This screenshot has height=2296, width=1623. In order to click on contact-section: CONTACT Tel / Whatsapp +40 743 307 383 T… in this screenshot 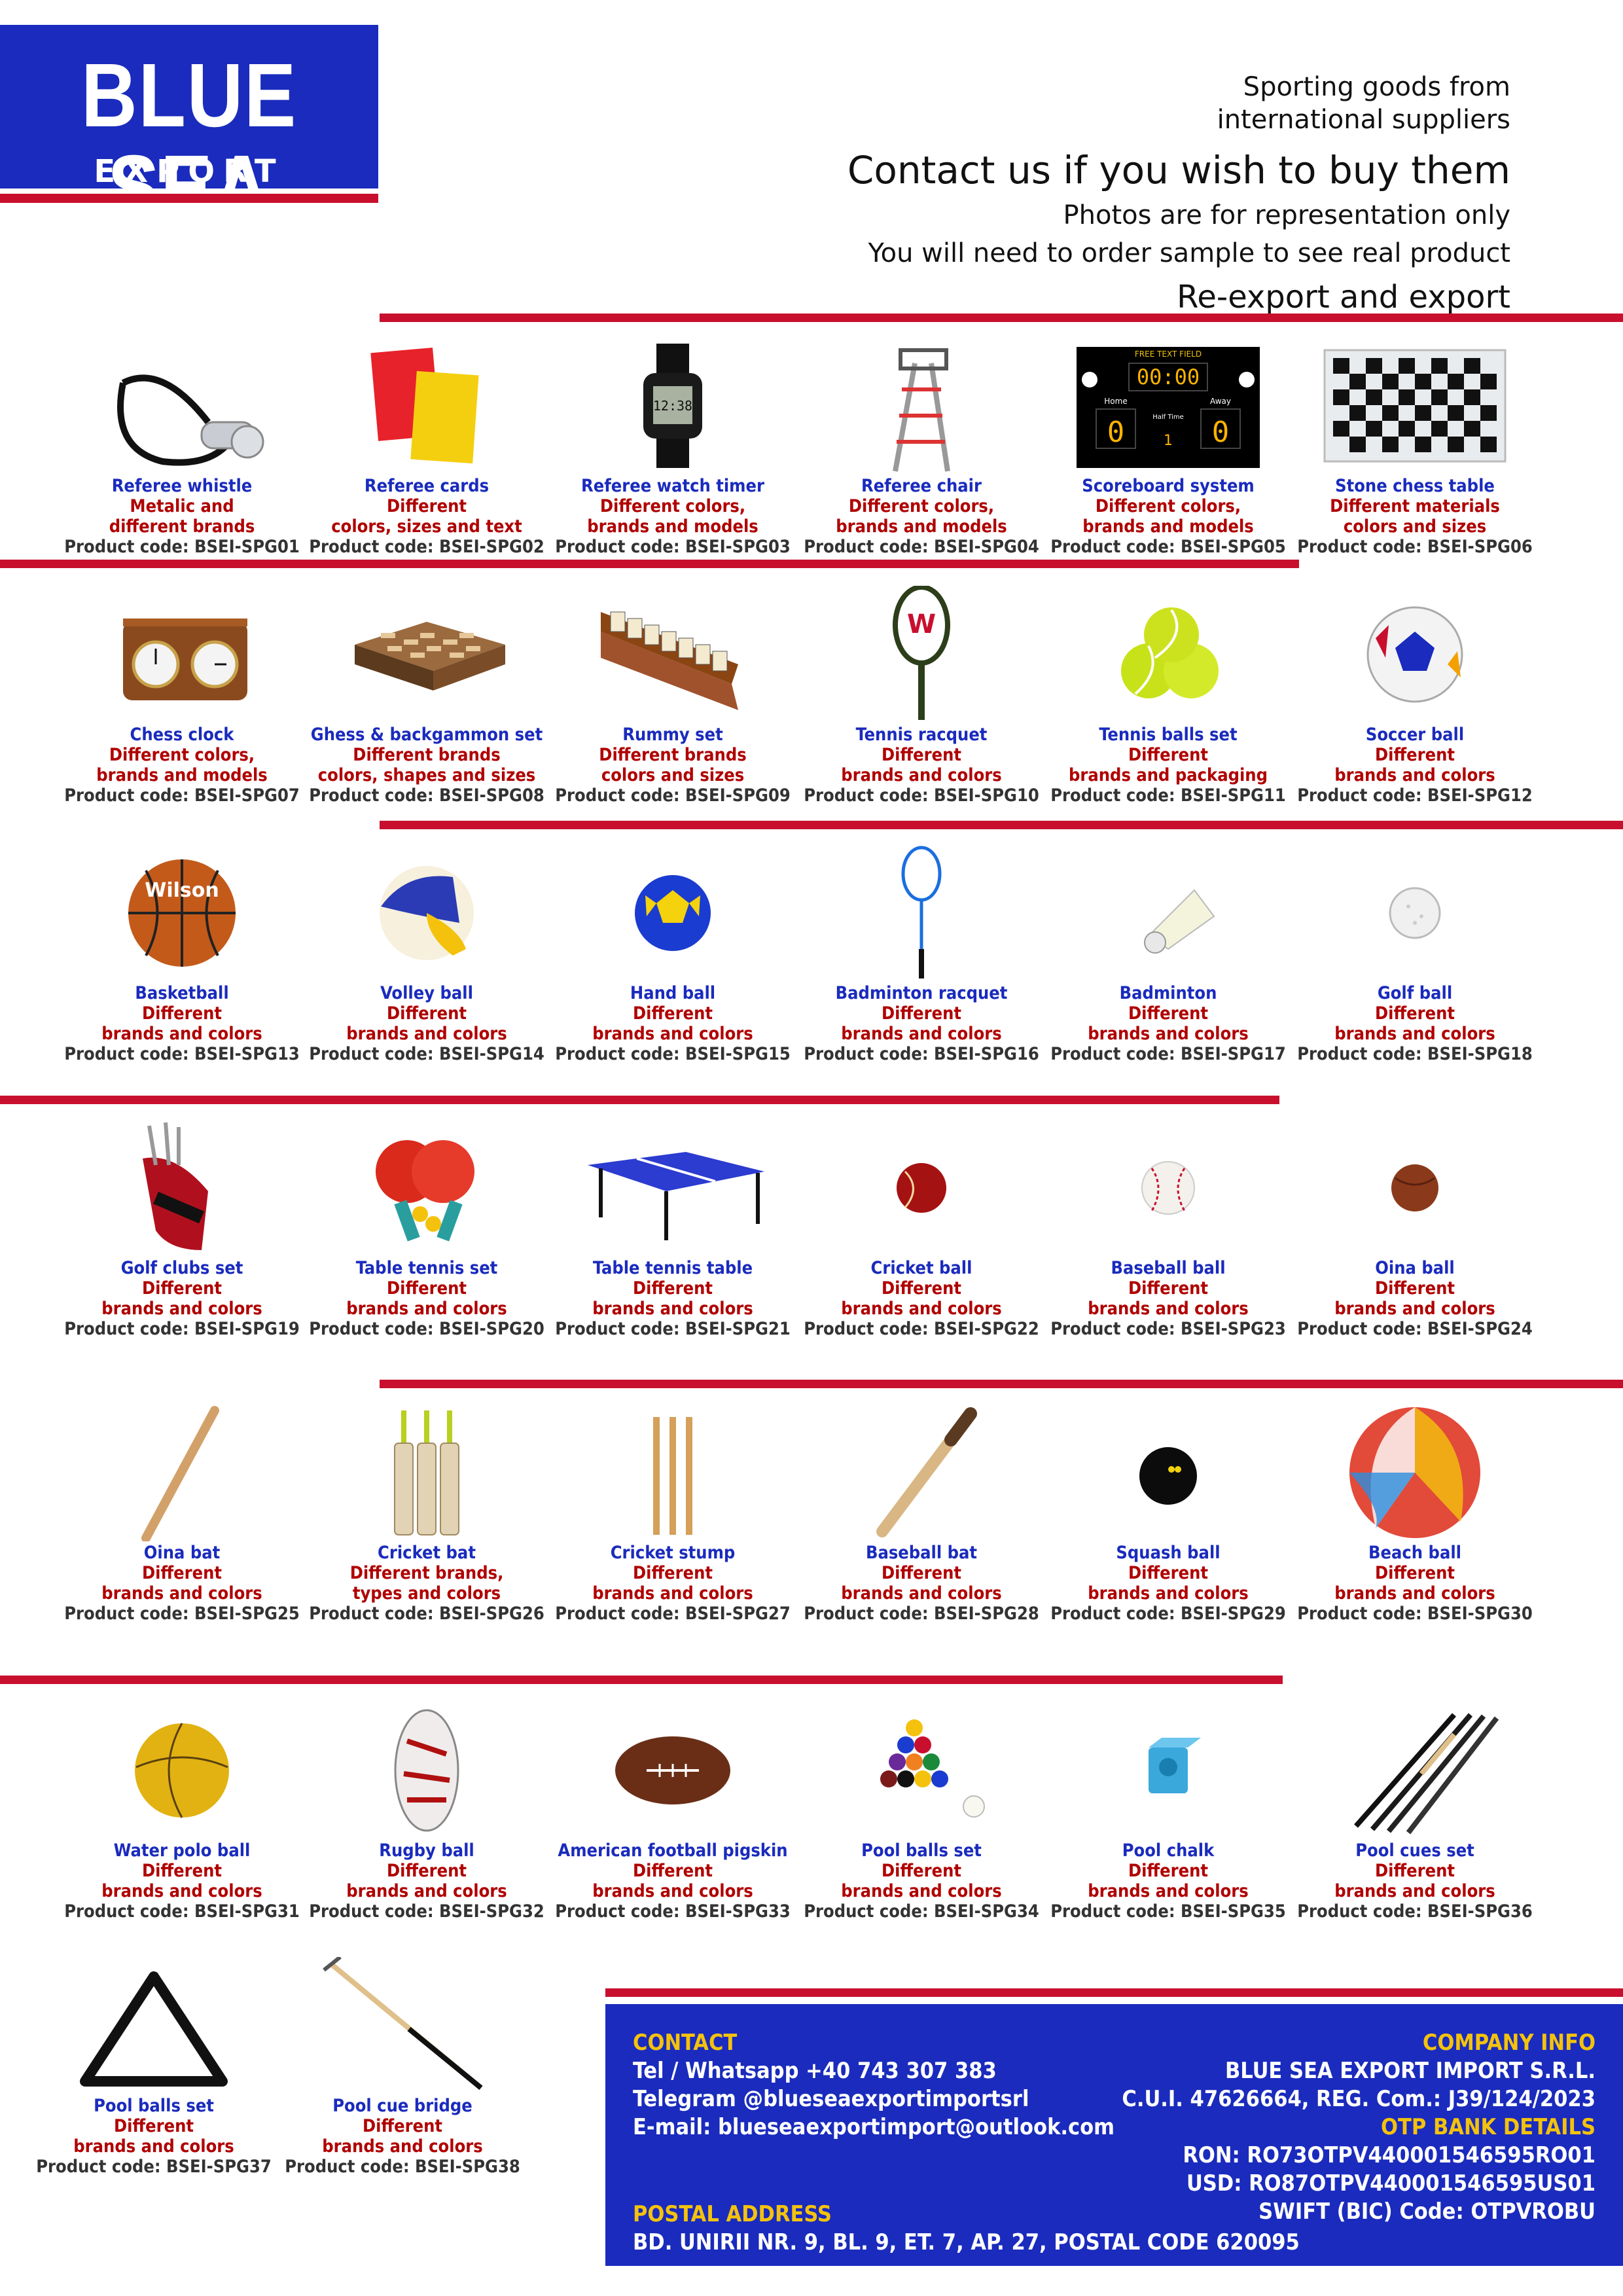, I will do `click(874, 2085)`.